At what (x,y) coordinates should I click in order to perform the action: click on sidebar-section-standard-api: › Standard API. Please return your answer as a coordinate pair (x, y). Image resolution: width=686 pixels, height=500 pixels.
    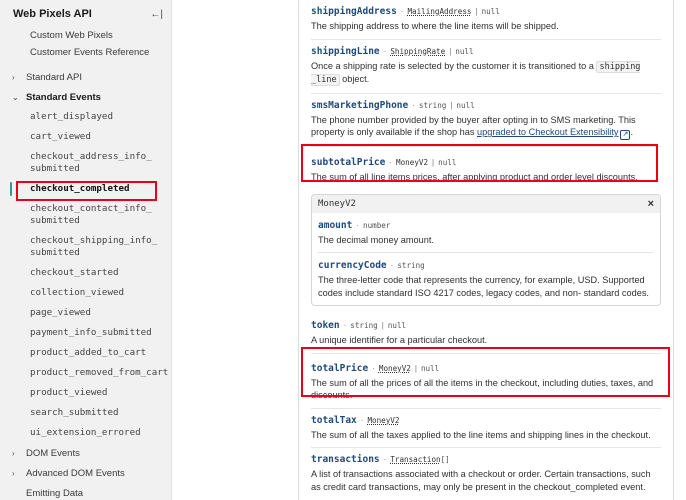
    Looking at the image, I should click on (85, 77).